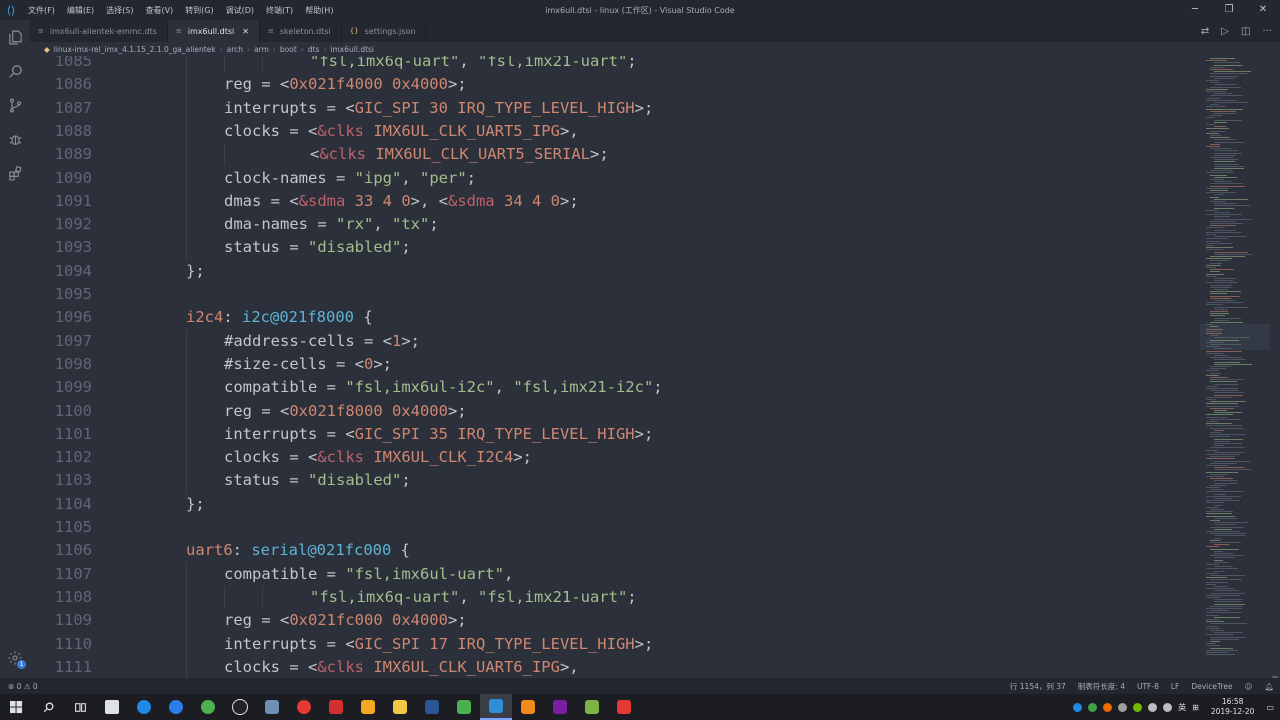 The width and height of the screenshot is (1280, 720). Describe the element at coordinates (1267, 31) in the screenshot. I see `more-actions-icon: ···` at that location.